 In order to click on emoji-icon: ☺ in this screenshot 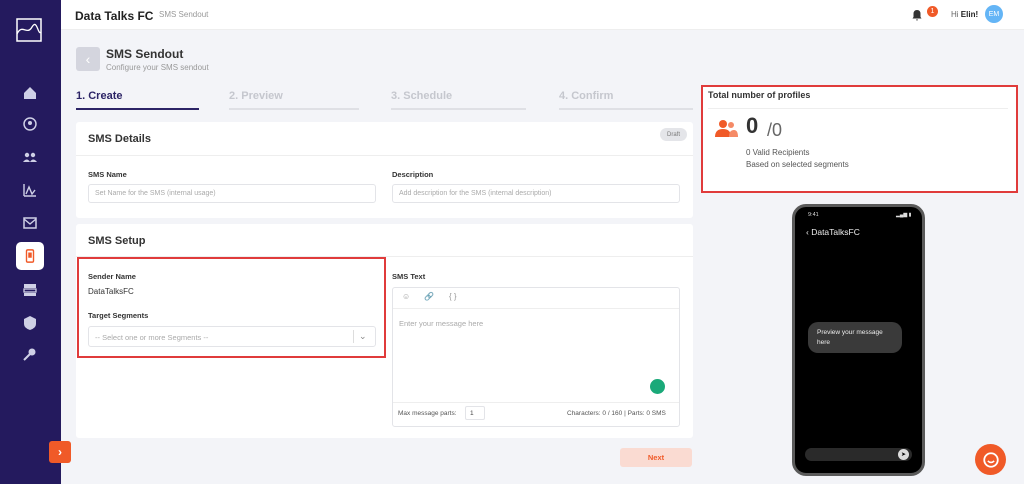, I will do `click(406, 296)`.